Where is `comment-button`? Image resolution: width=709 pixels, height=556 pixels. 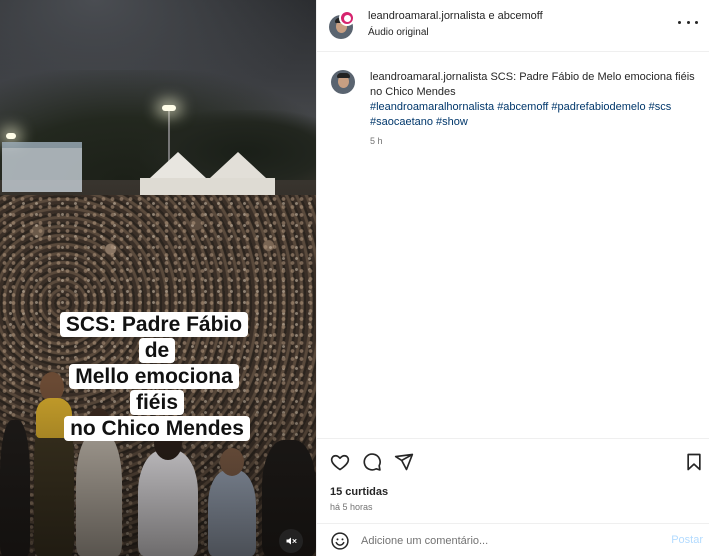 comment-button is located at coordinates (372, 462).